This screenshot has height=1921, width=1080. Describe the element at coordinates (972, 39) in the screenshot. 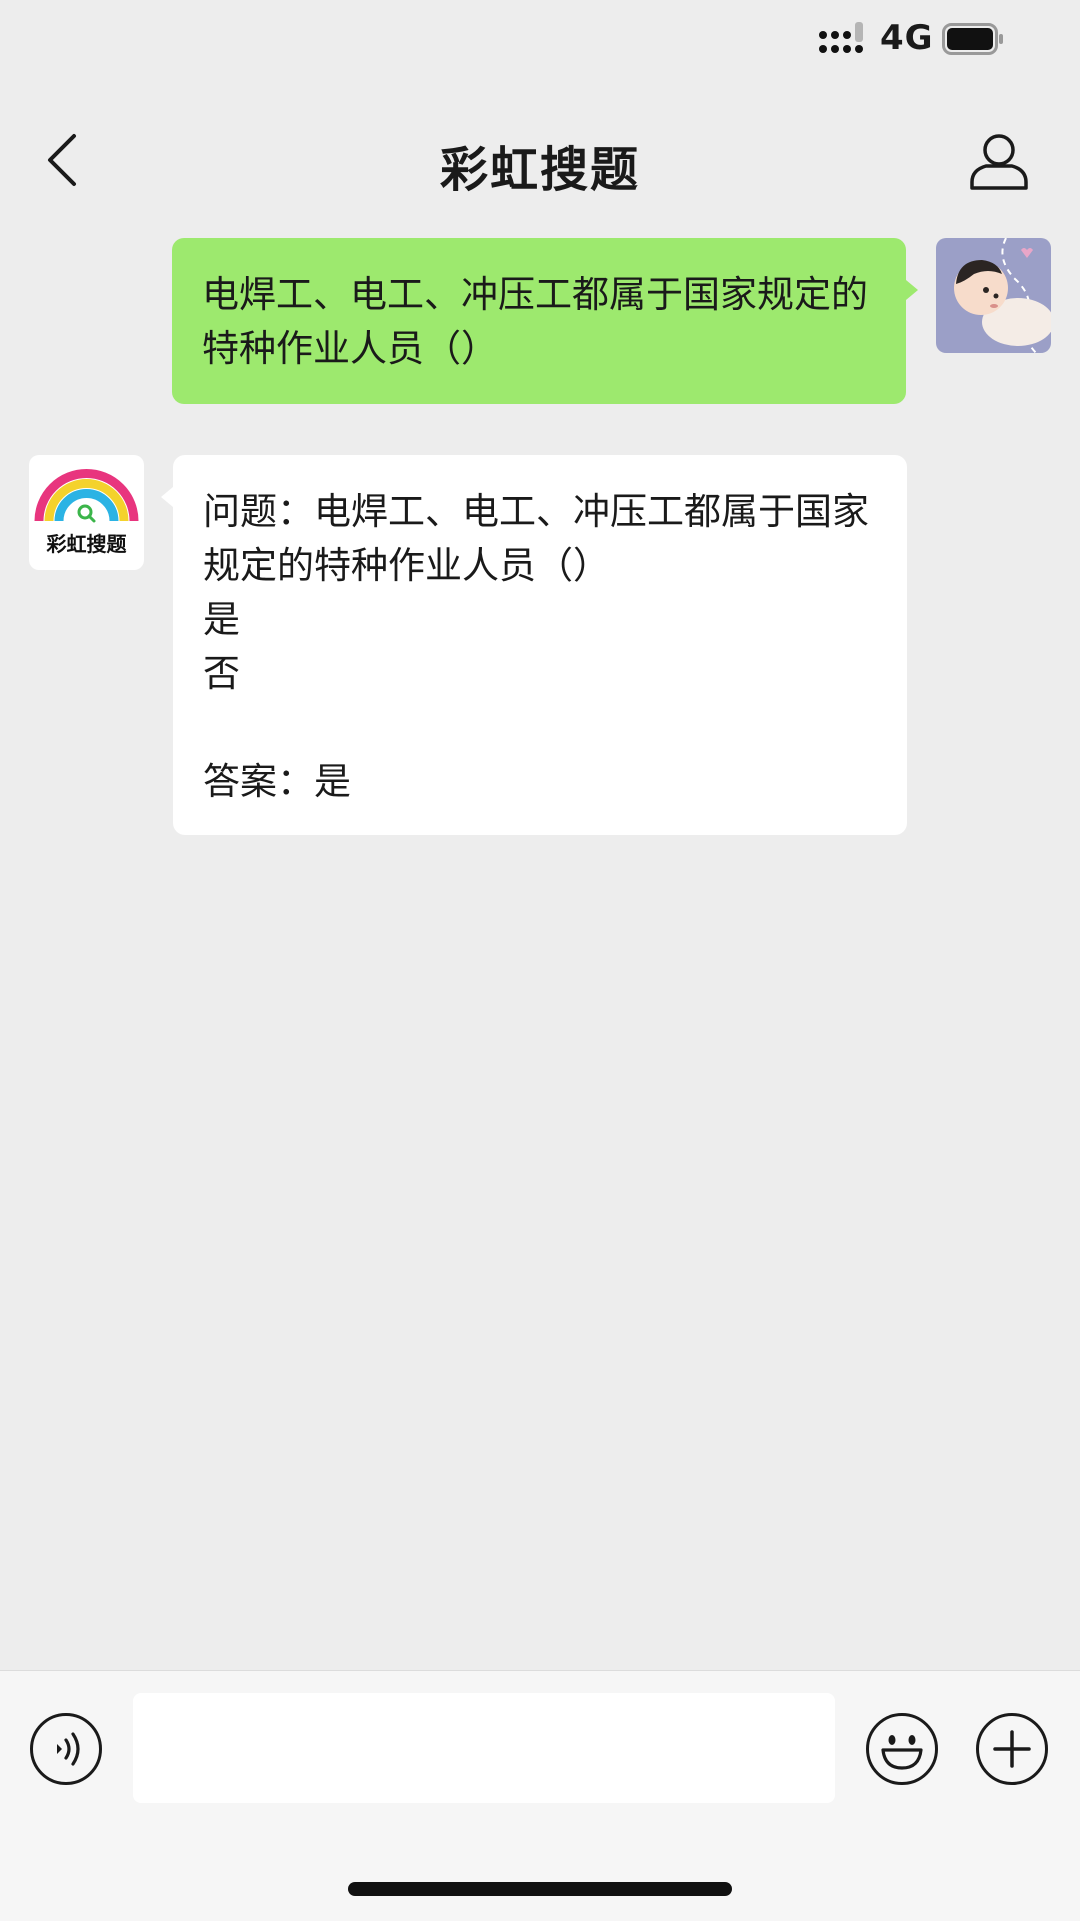

I see `battery-icon` at that location.